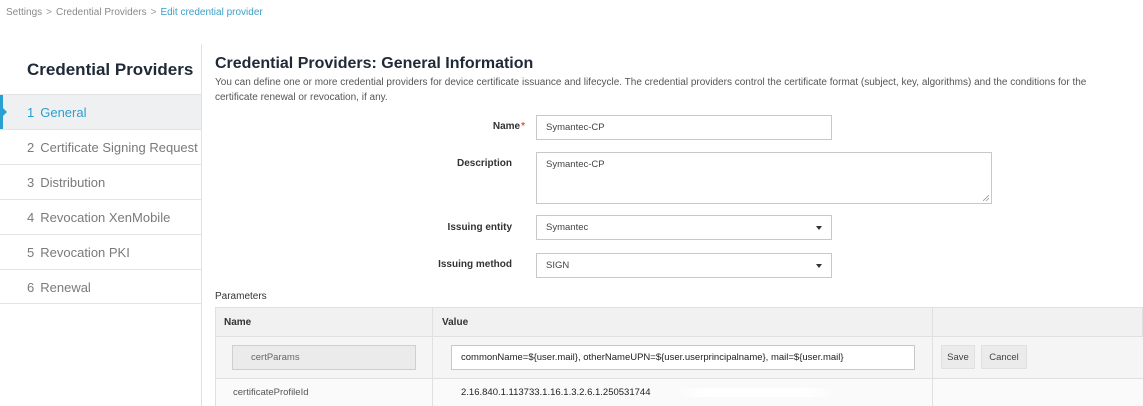 This screenshot has width=1143, height=406. I want to click on issuing-method-value: SIGN, so click(558, 265).